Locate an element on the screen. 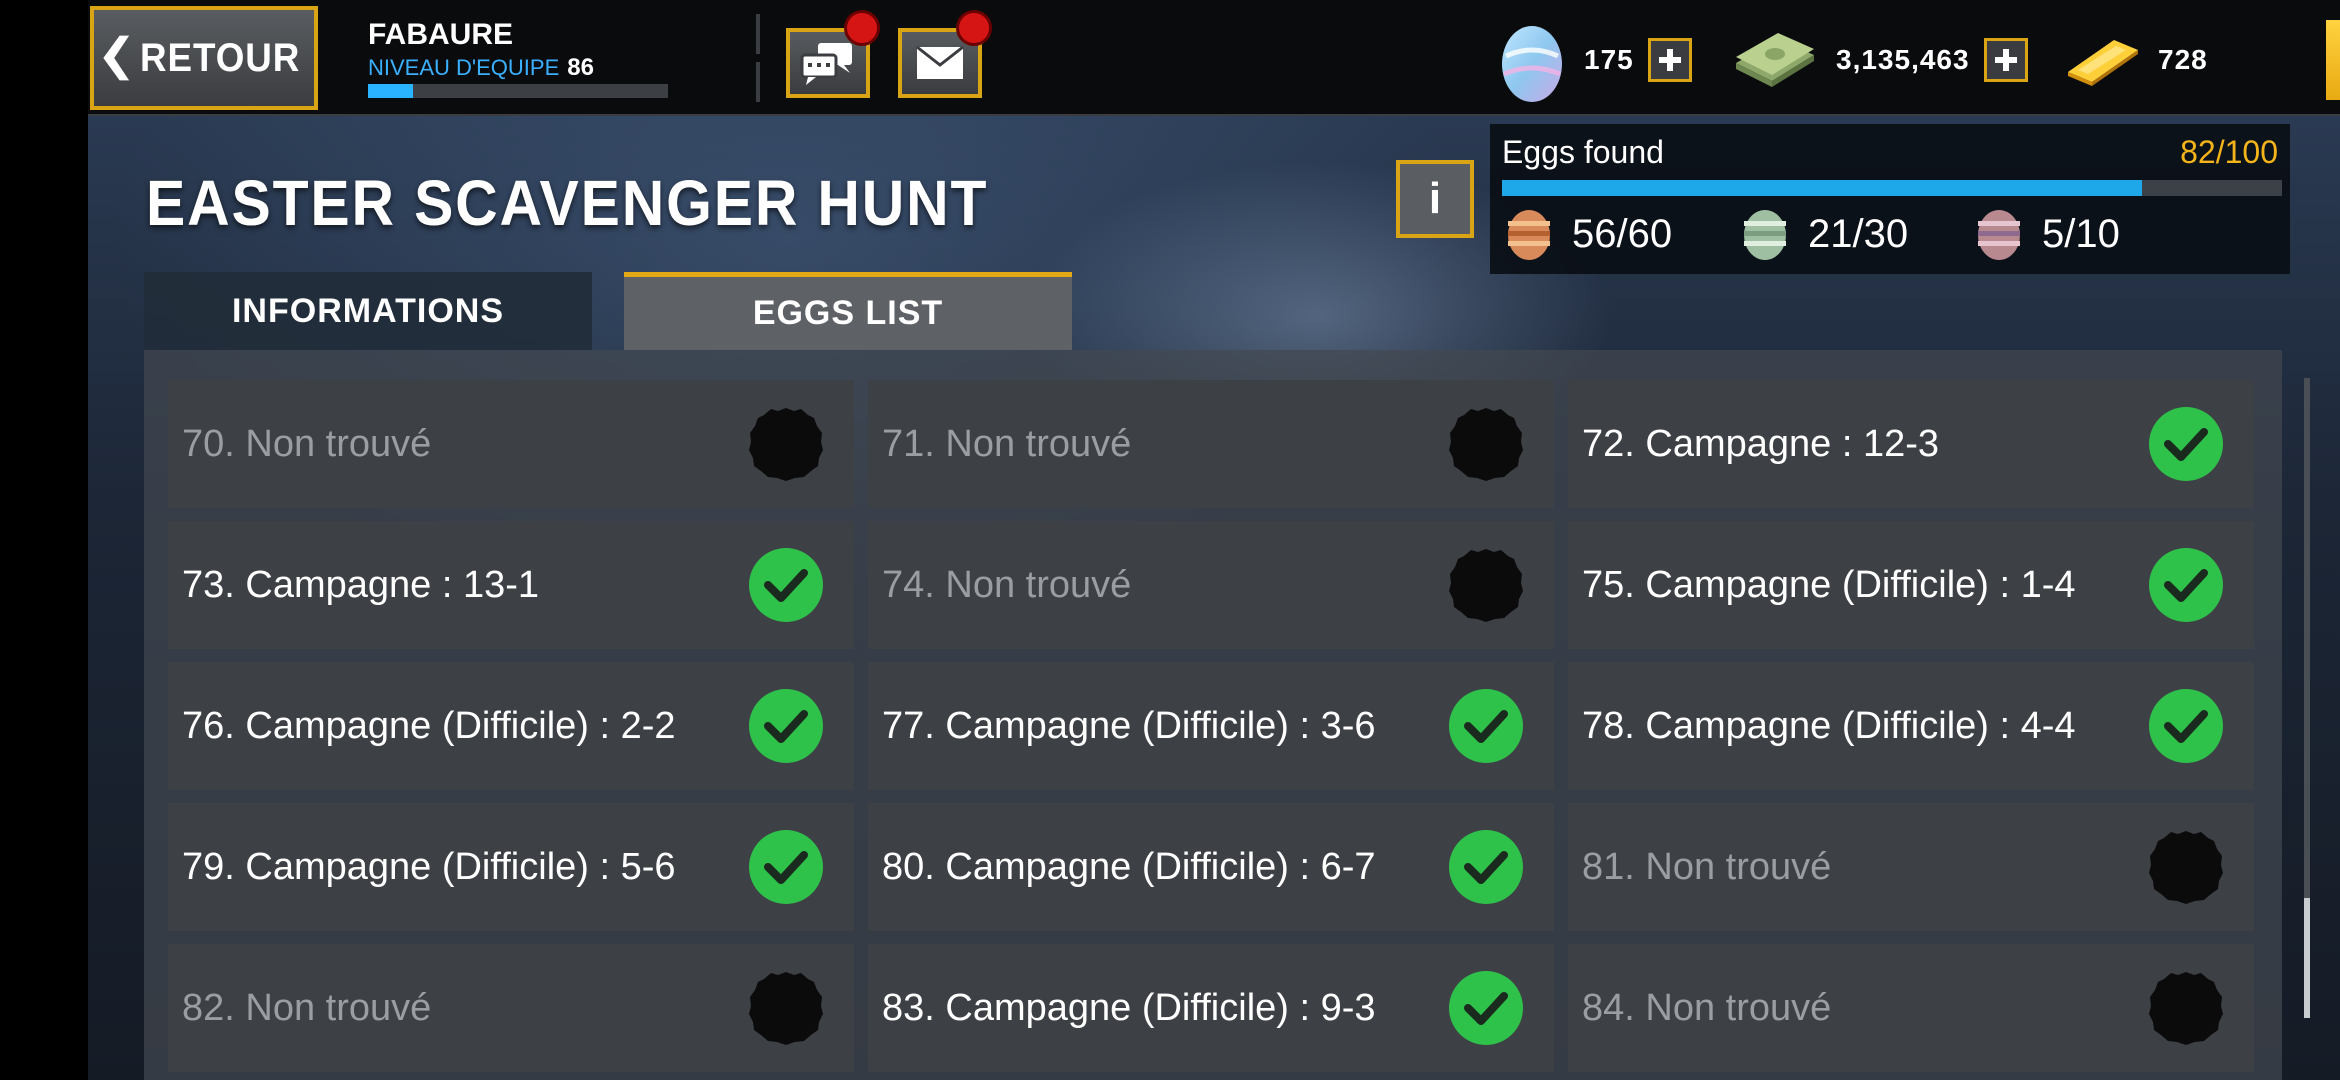 The height and width of the screenshot is (1080, 2340). orange-egg-stat: 56/60 is located at coordinates (1589, 234).